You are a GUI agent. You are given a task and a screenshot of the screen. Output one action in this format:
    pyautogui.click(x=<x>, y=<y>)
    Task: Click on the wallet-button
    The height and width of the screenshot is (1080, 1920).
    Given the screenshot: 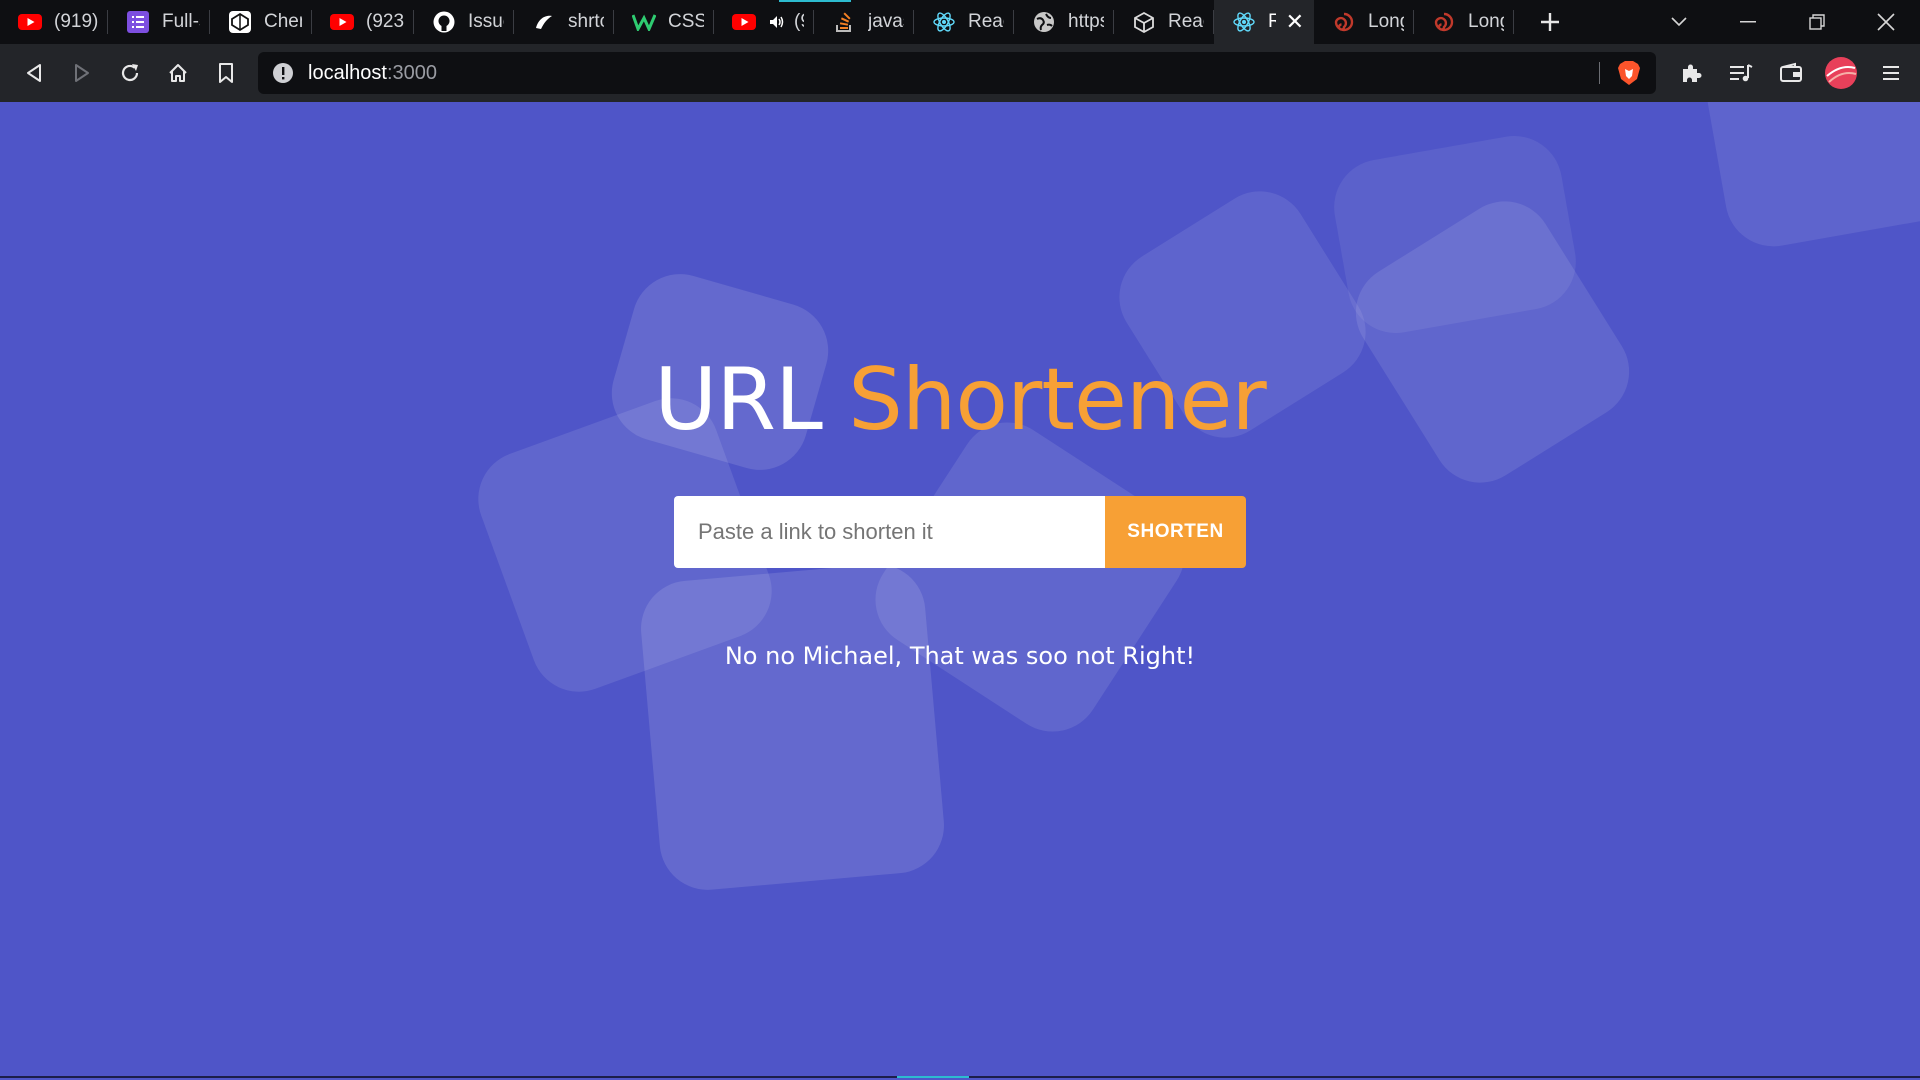 What is the action you would take?
    pyautogui.click(x=1791, y=73)
    